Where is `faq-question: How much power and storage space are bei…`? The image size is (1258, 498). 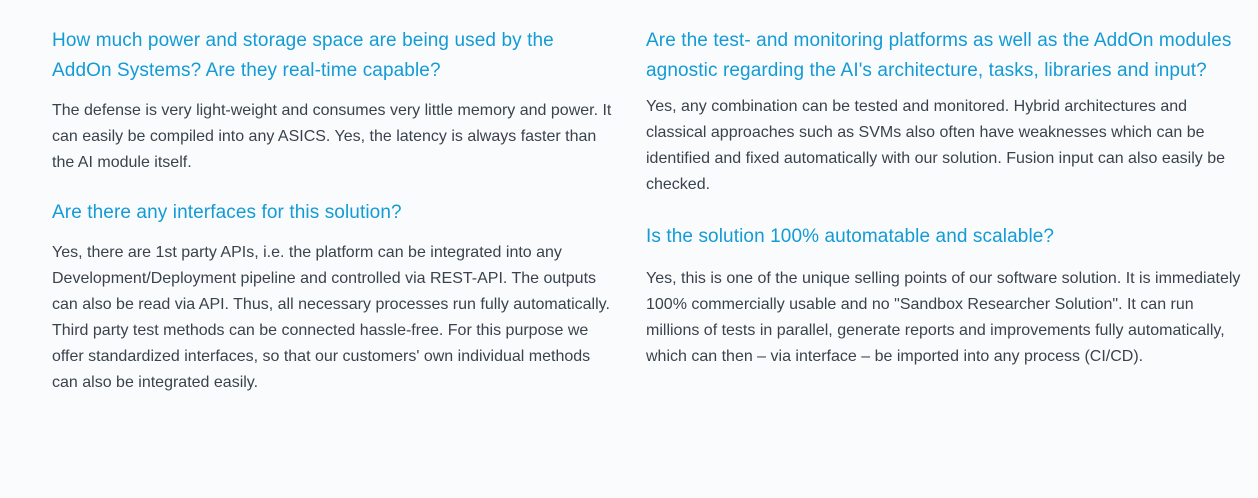
faq-question: How much power and storage space are bei… is located at coordinates (303, 55).